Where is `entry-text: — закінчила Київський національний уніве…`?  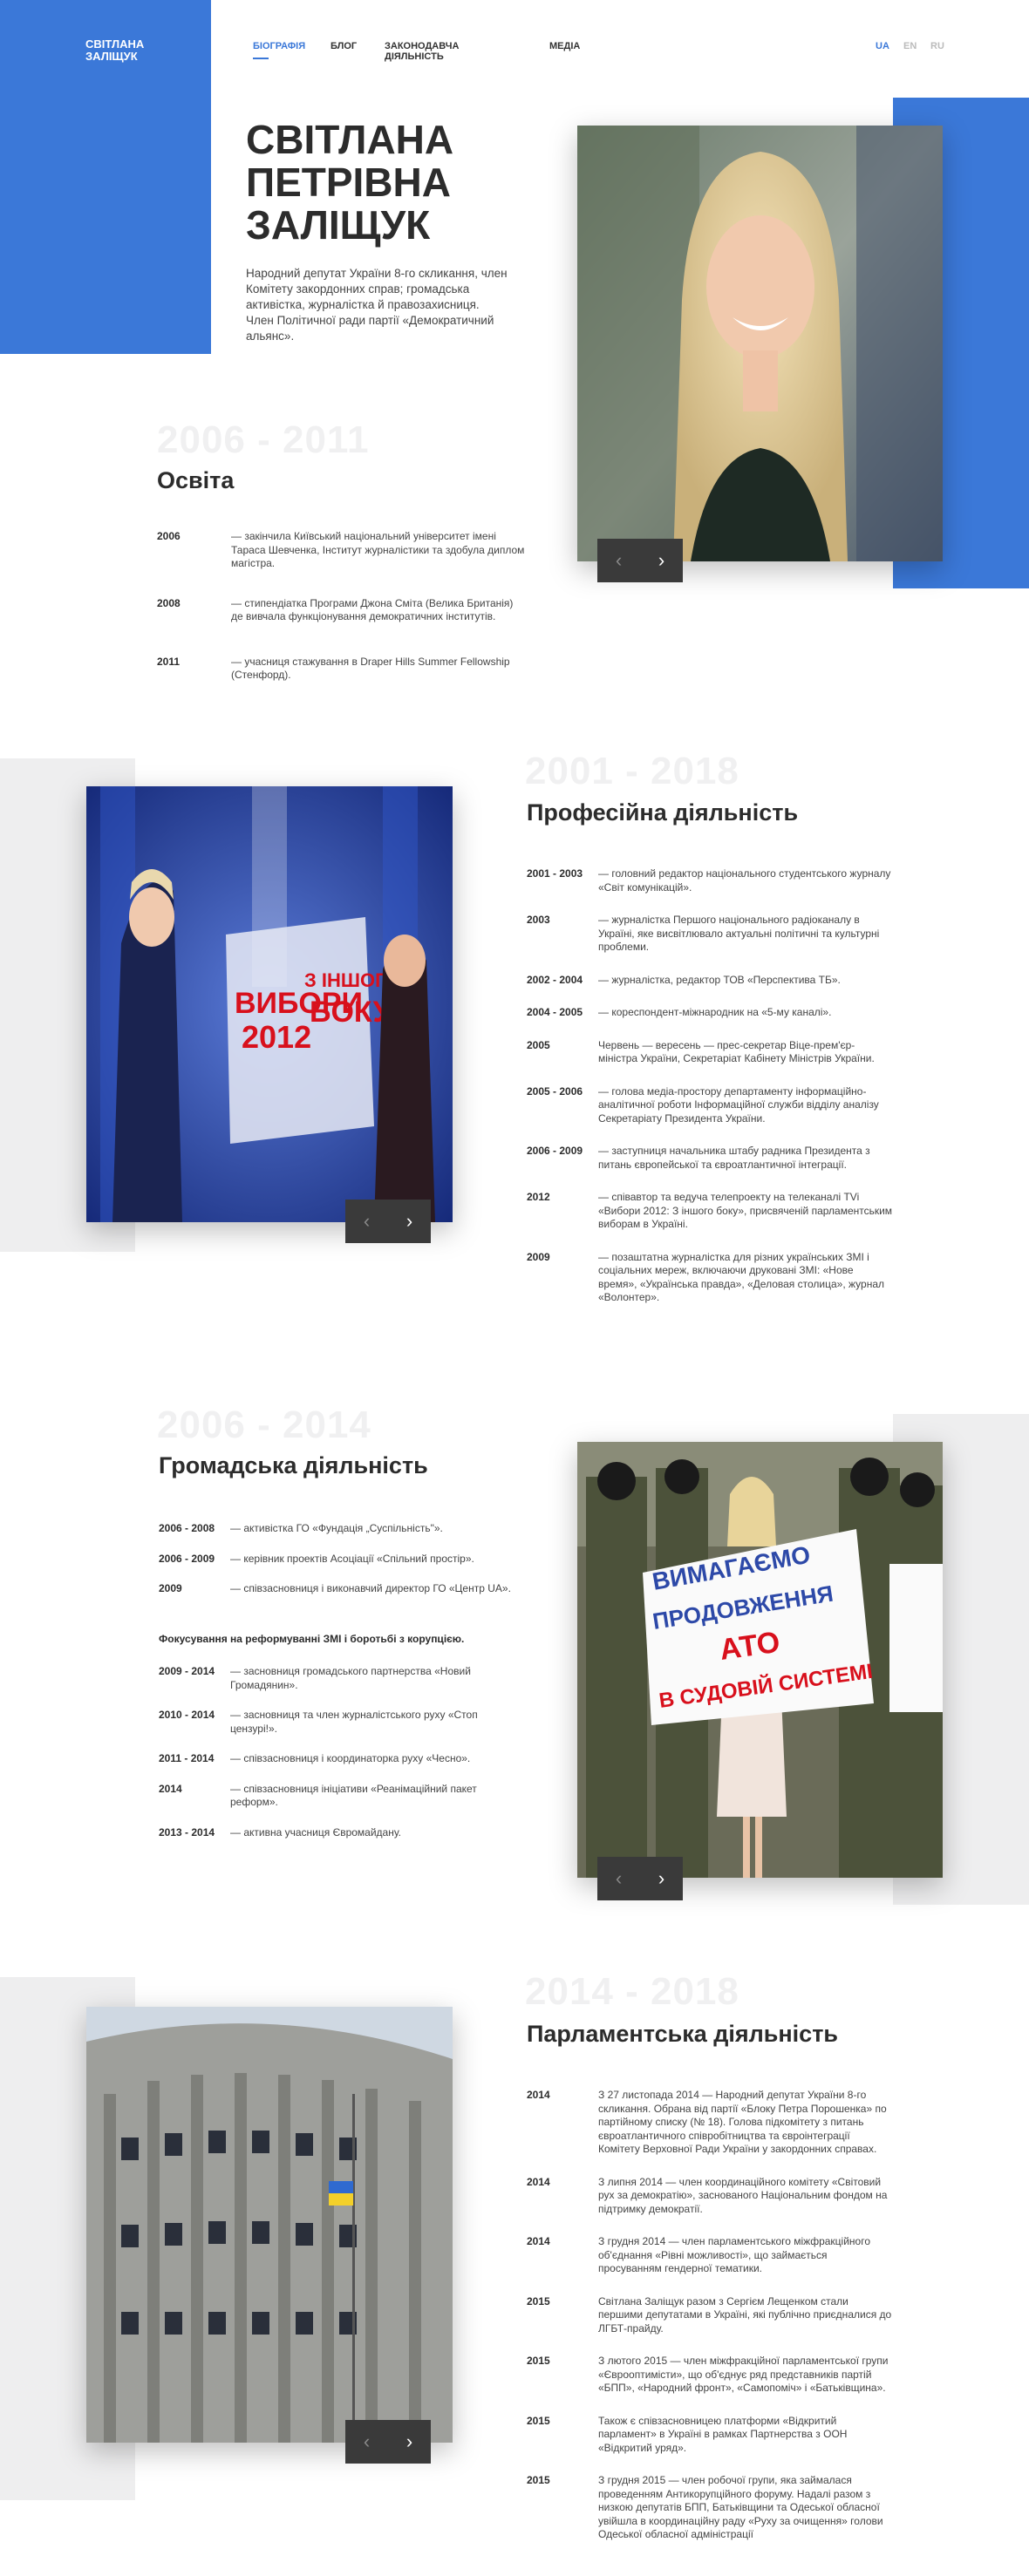
entry-text: — закінчила Київський національний уніве… is located at coordinates (378, 549).